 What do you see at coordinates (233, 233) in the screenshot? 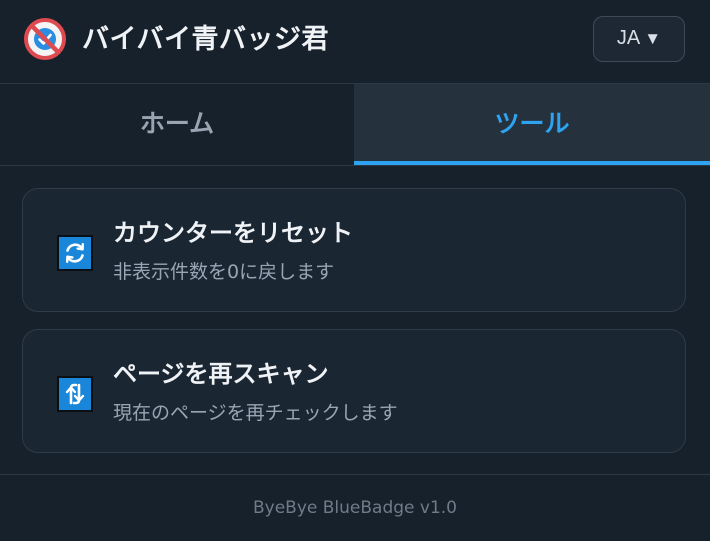
I see `reset-counter-title: カウンターをリセット` at bounding box center [233, 233].